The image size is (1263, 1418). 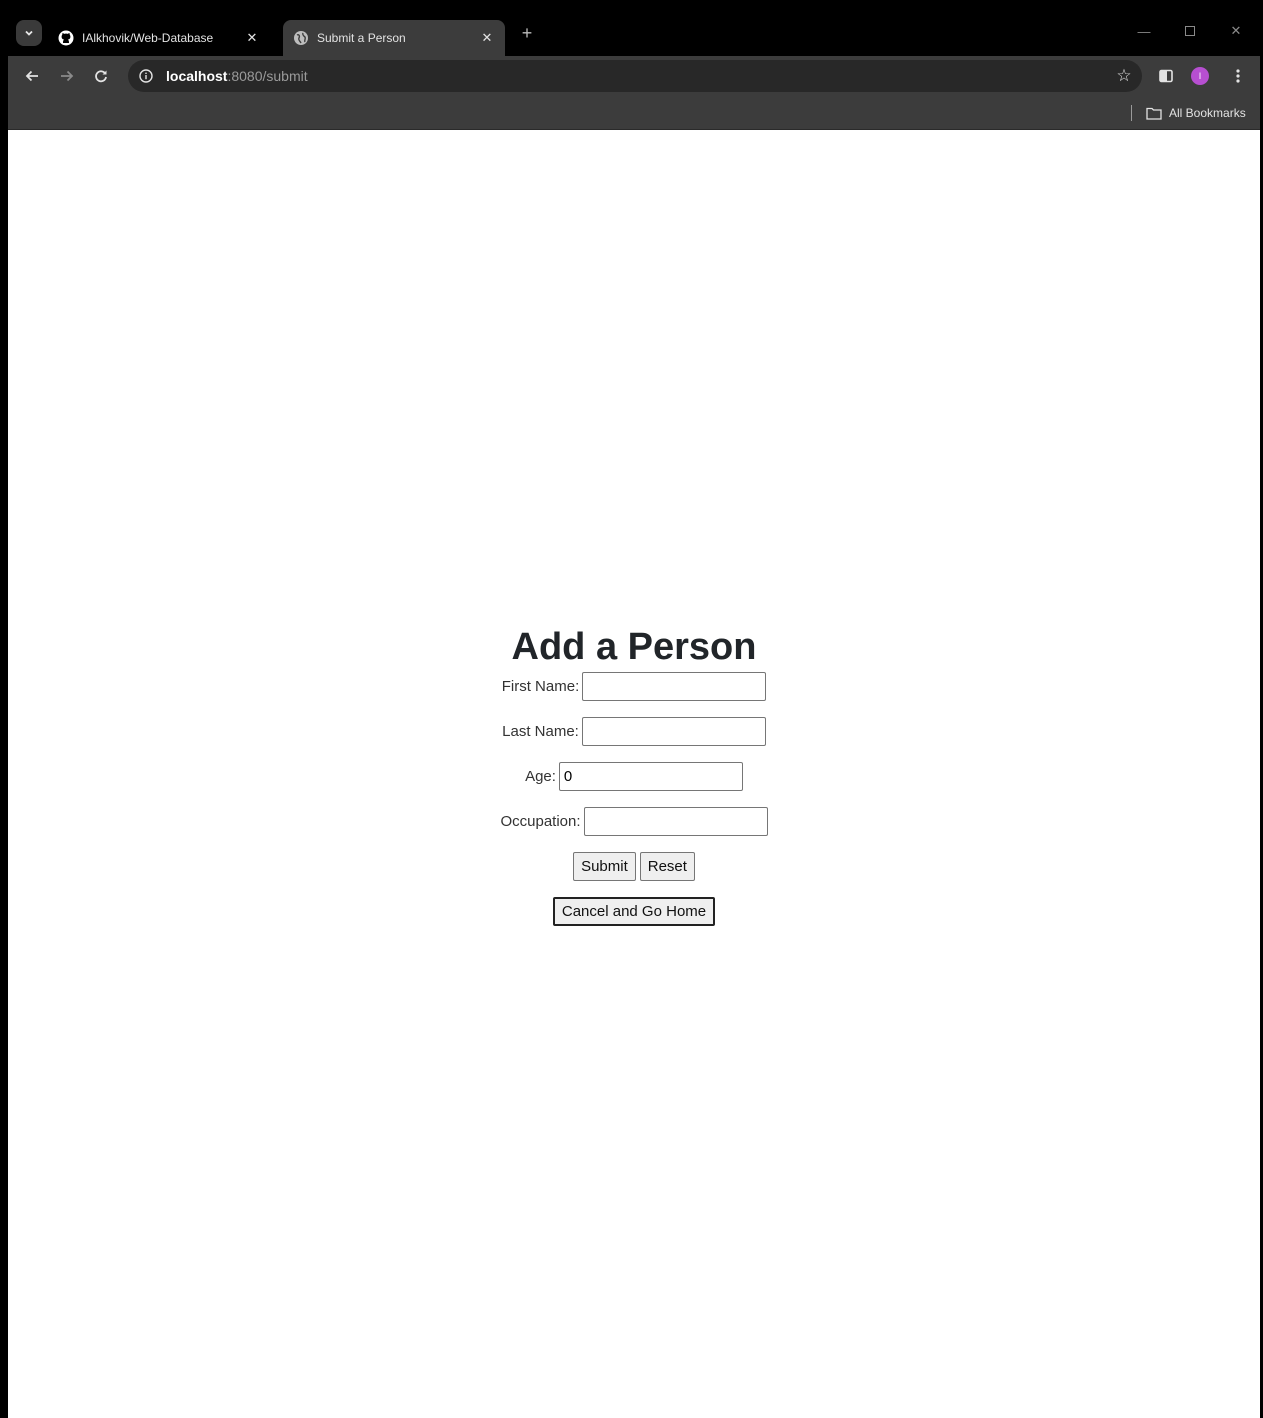 I want to click on avatar: I, so click(x=1200, y=76).